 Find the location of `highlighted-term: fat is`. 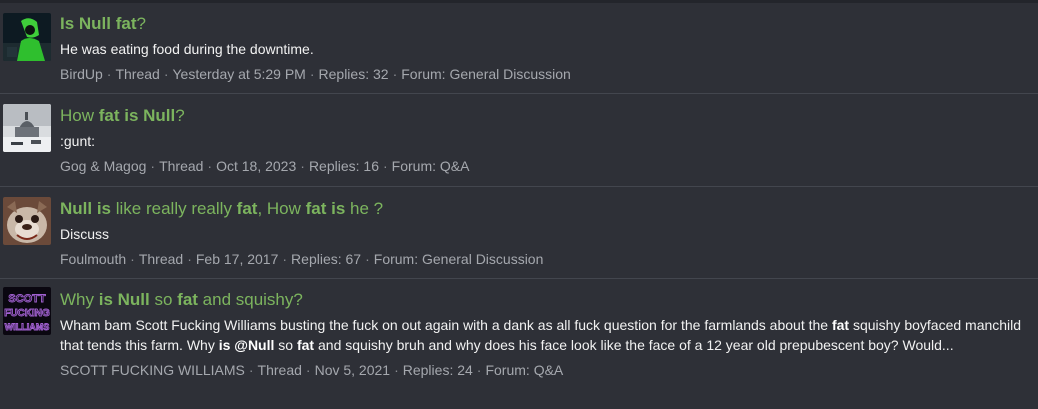

highlighted-term: fat is is located at coordinates (325, 208).